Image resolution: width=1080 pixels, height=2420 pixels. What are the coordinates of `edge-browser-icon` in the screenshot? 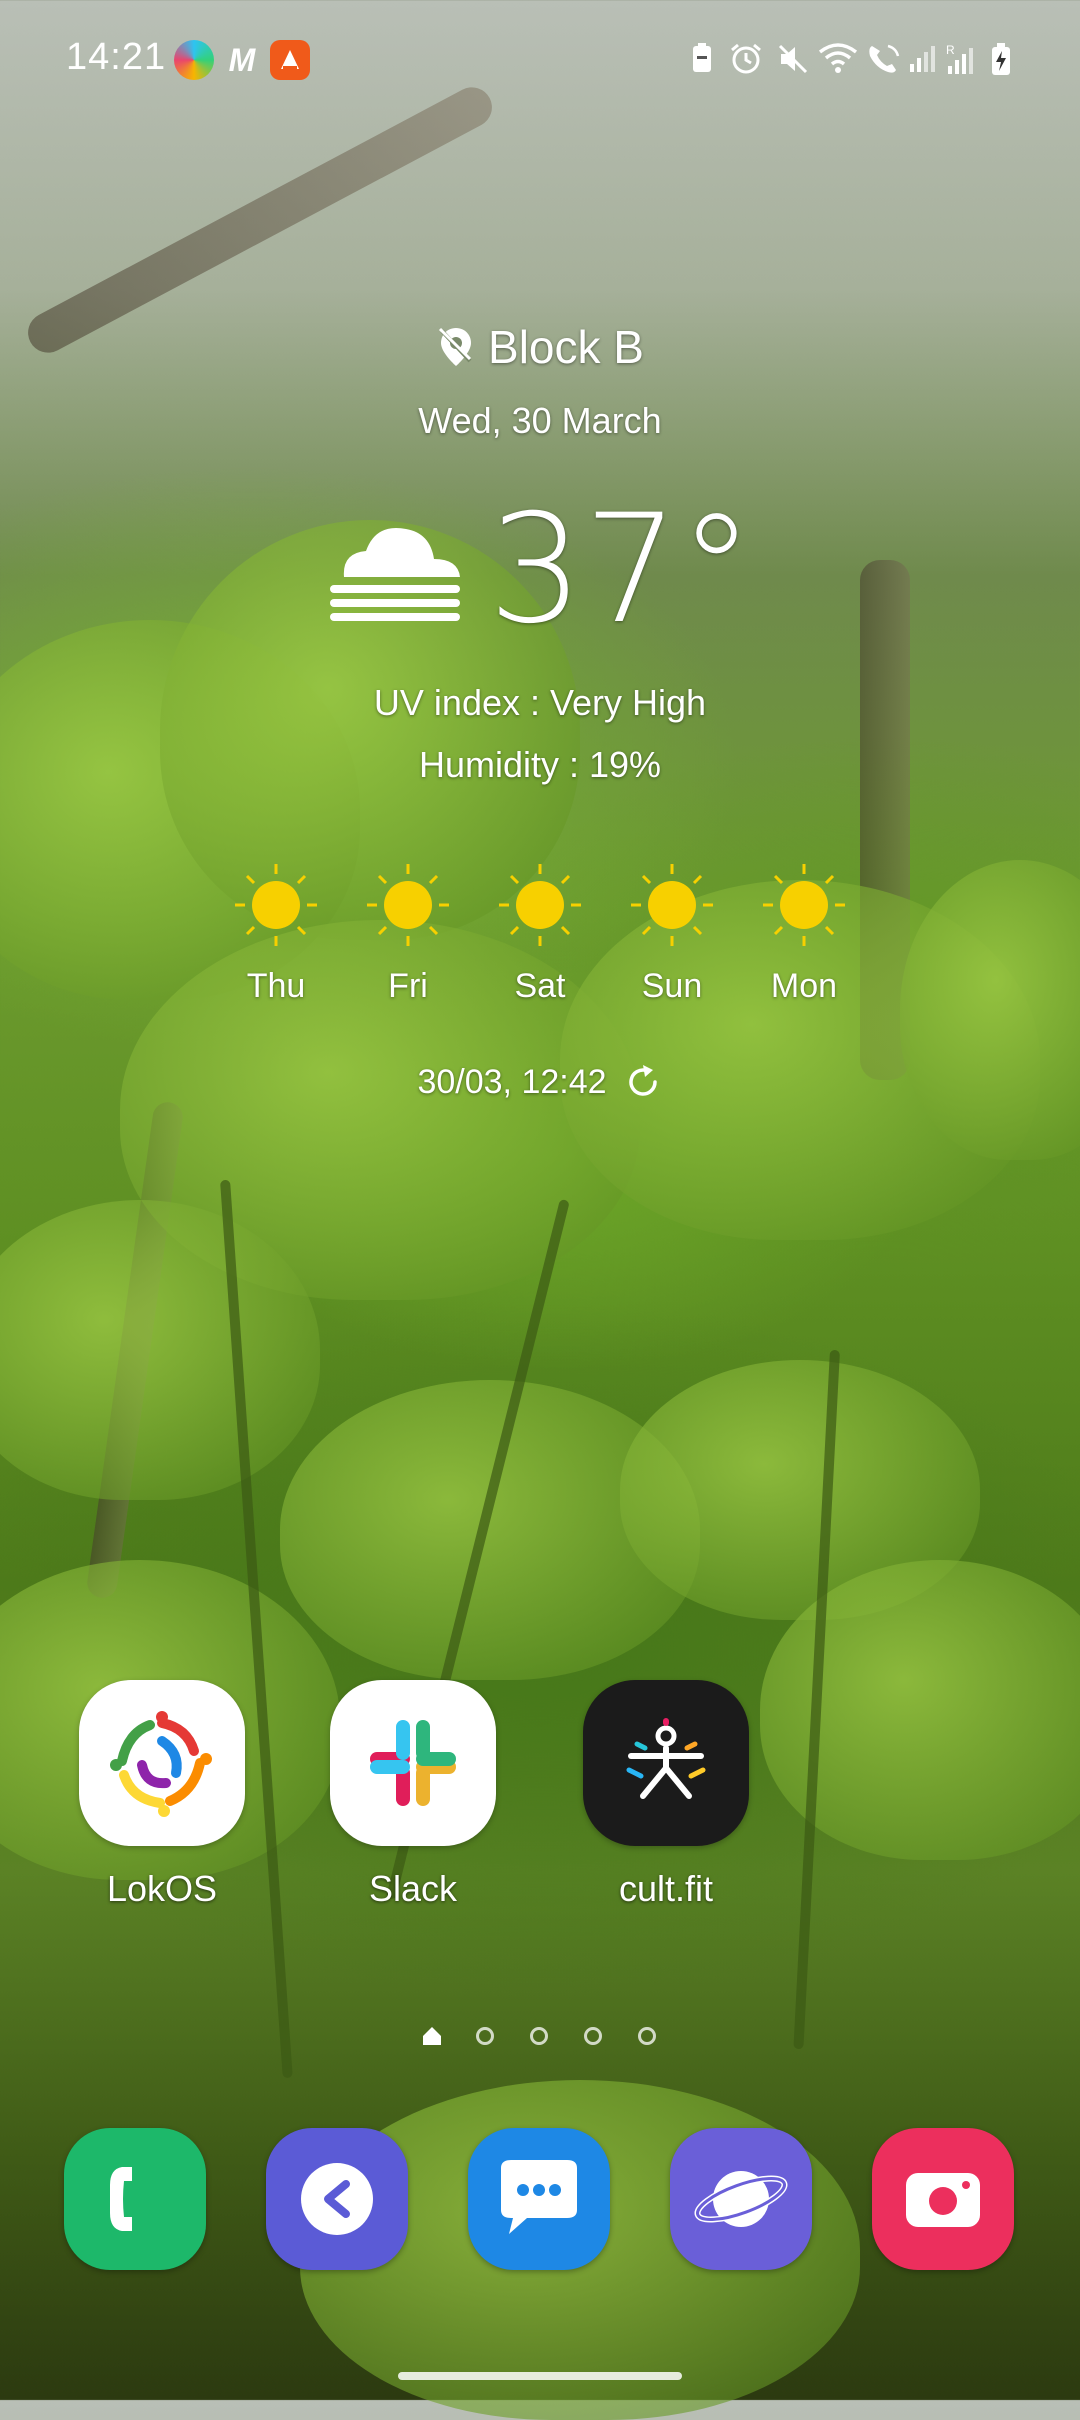 It's located at (194, 60).